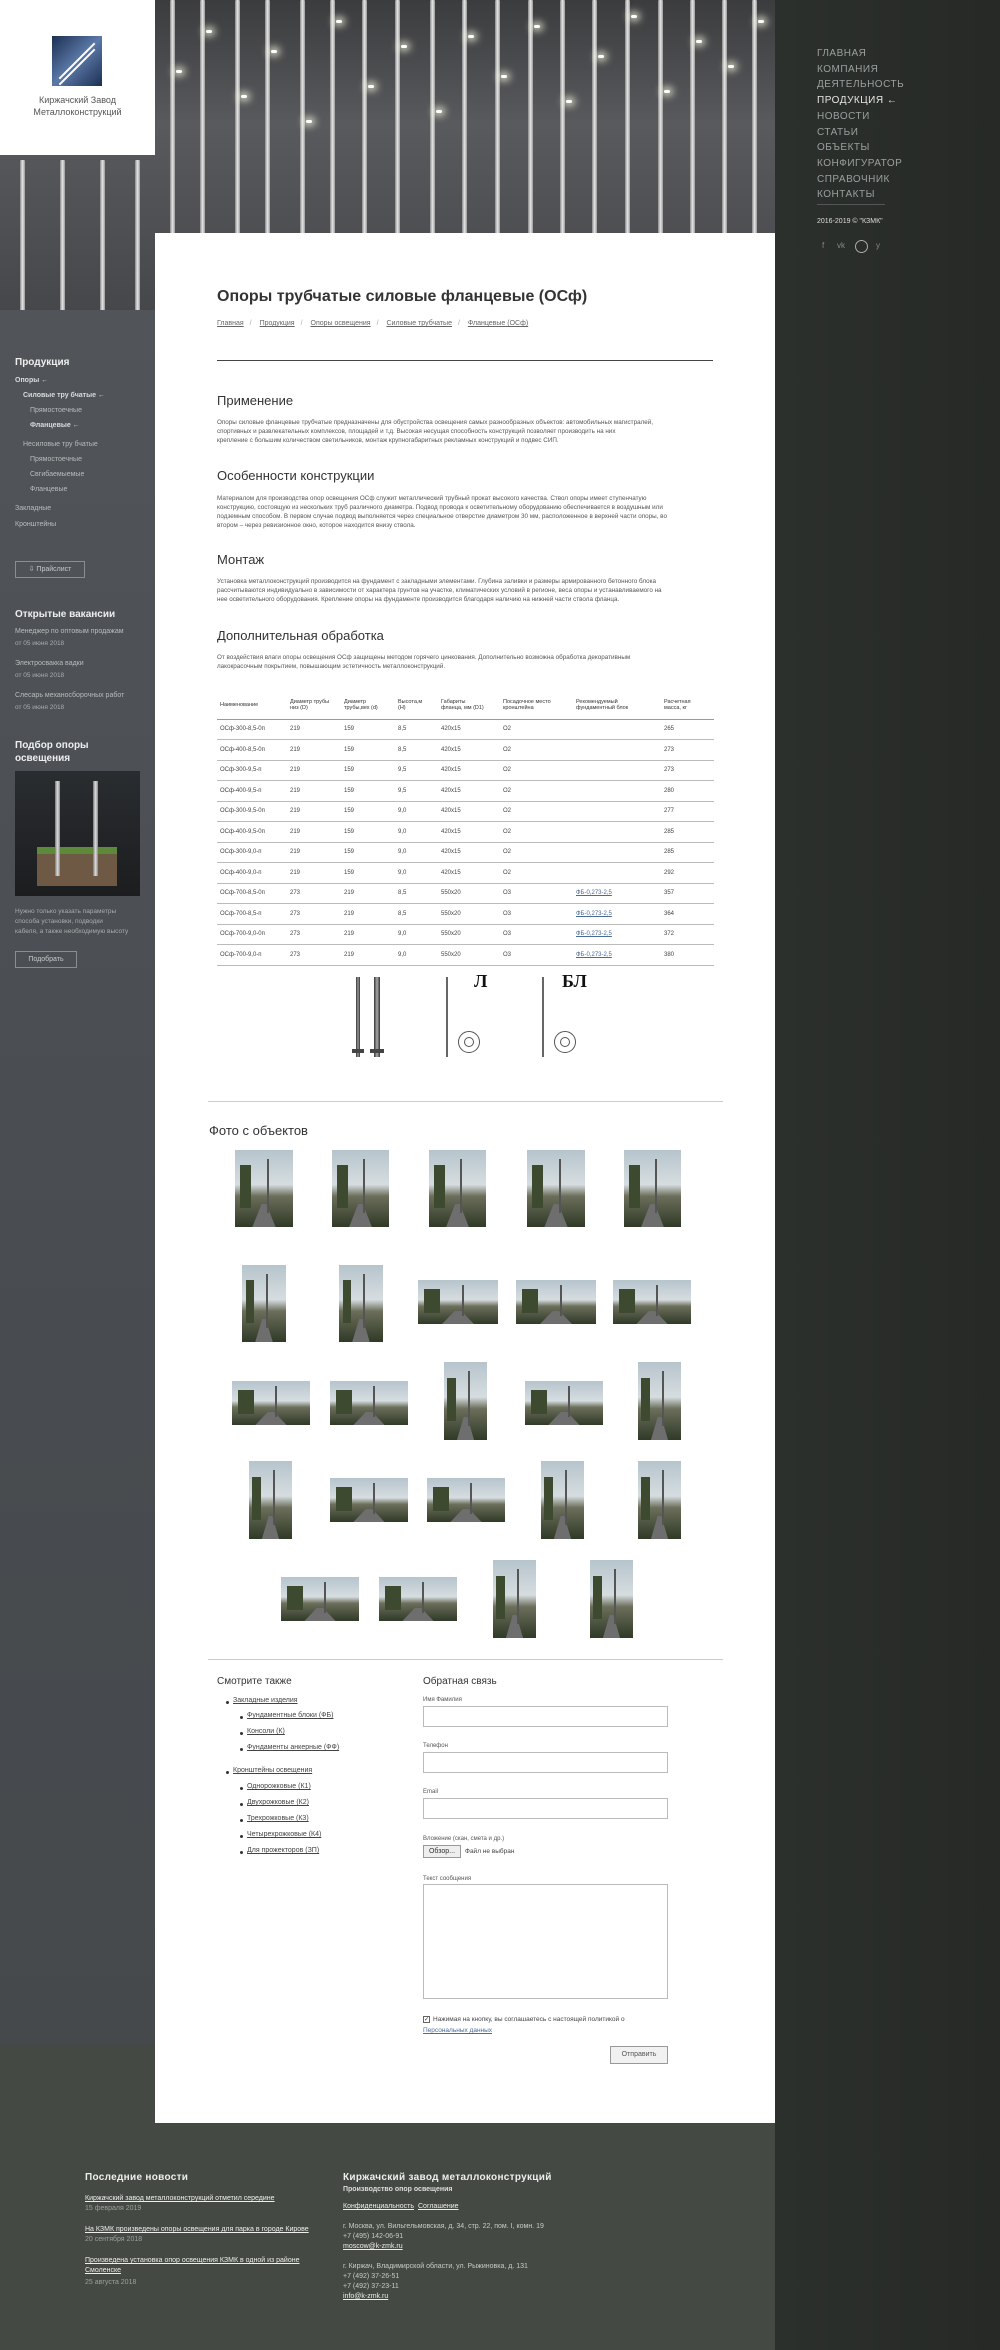  I want to click on agreement-footer-link: Соглашение, so click(438, 2206).